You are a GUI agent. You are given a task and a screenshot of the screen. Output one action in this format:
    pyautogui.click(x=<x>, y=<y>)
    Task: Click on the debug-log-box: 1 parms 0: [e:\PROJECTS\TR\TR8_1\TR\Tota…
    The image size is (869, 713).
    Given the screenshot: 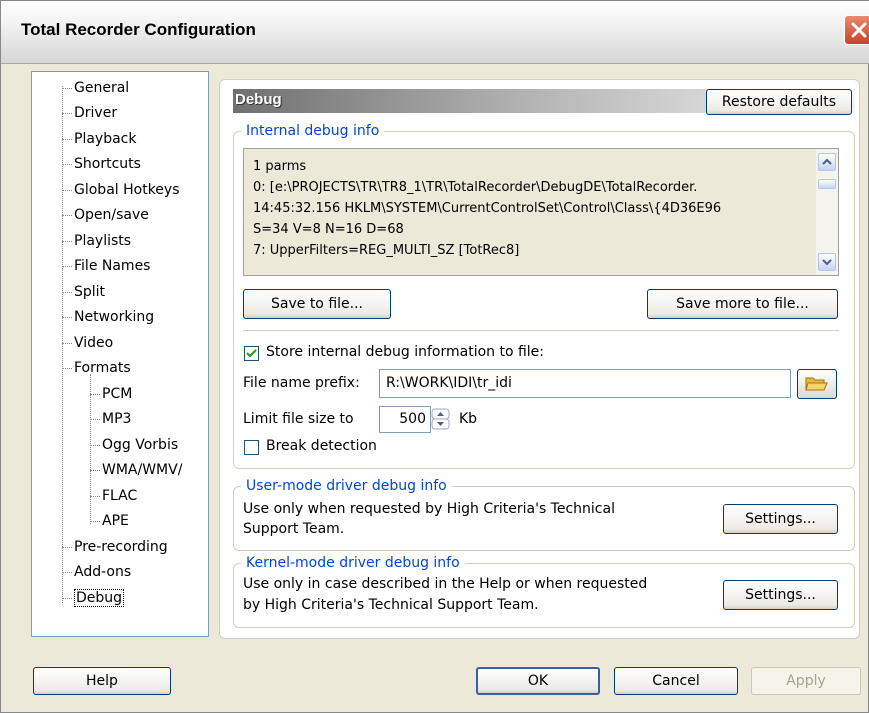 What is the action you would take?
    pyautogui.click(x=541, y=212)
    